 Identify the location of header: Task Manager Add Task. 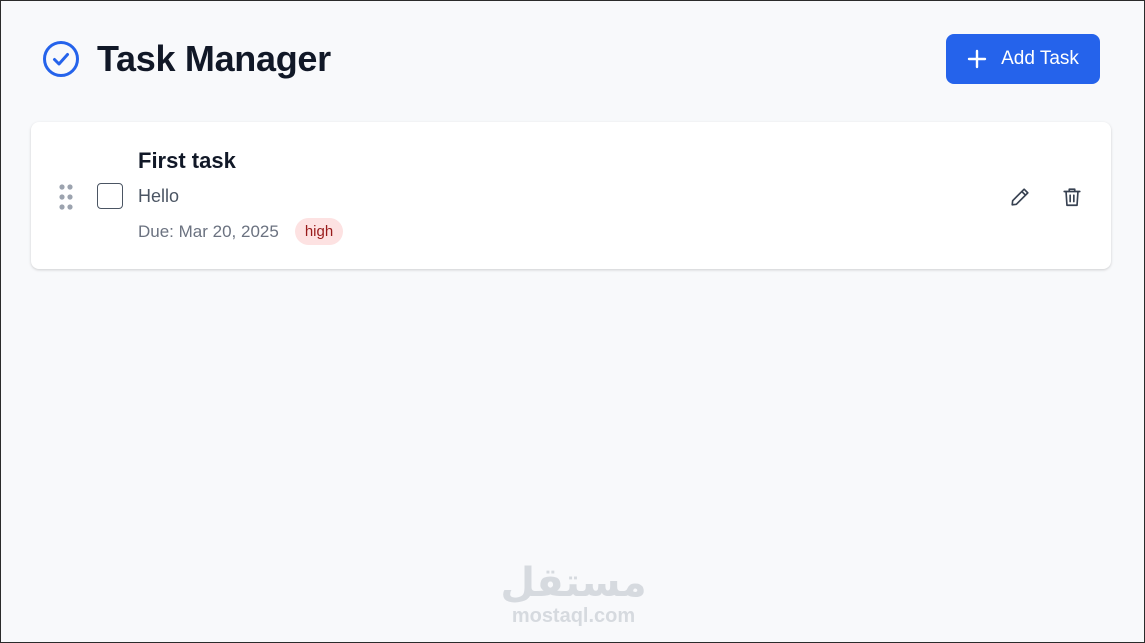
(570, 59).